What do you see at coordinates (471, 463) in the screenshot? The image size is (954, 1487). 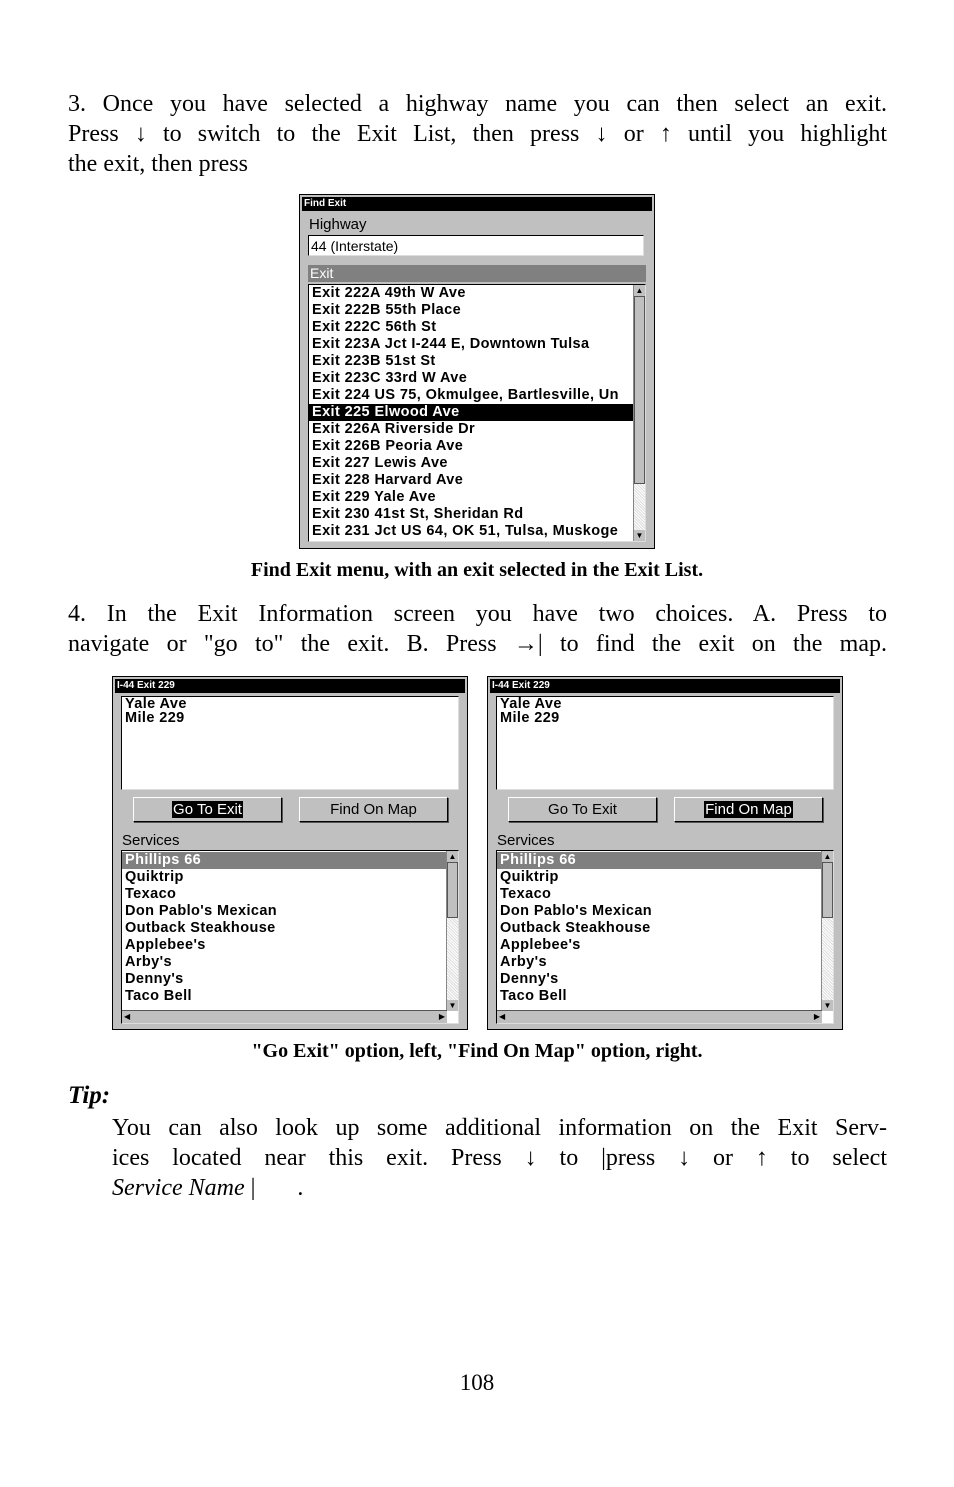 I see `exit-list-item: Exit 227 Lewis Ave` at bounding box center [471, 463].